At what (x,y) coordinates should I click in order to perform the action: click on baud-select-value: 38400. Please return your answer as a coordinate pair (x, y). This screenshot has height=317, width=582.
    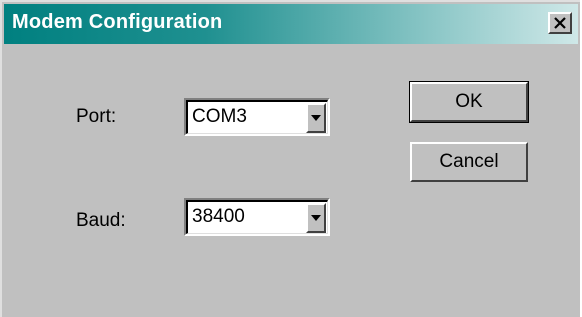
    Looking at the image, I should click on (218, 216).